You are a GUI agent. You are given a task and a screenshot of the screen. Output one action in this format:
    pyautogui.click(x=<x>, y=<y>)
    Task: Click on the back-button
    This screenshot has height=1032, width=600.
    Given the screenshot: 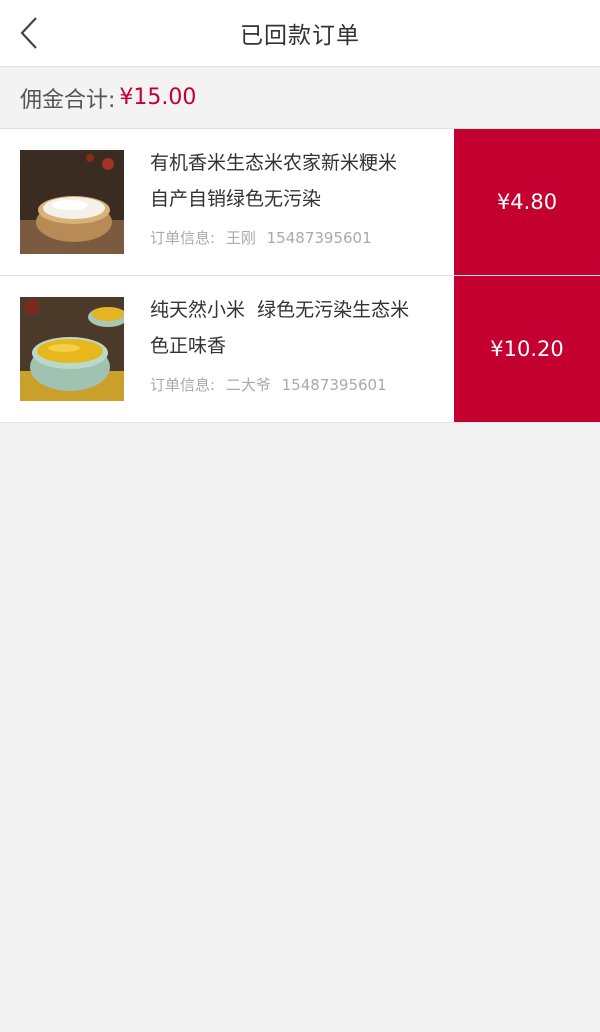 What is the action you would take?
    pyautogui.click(x=29, y=33)
    